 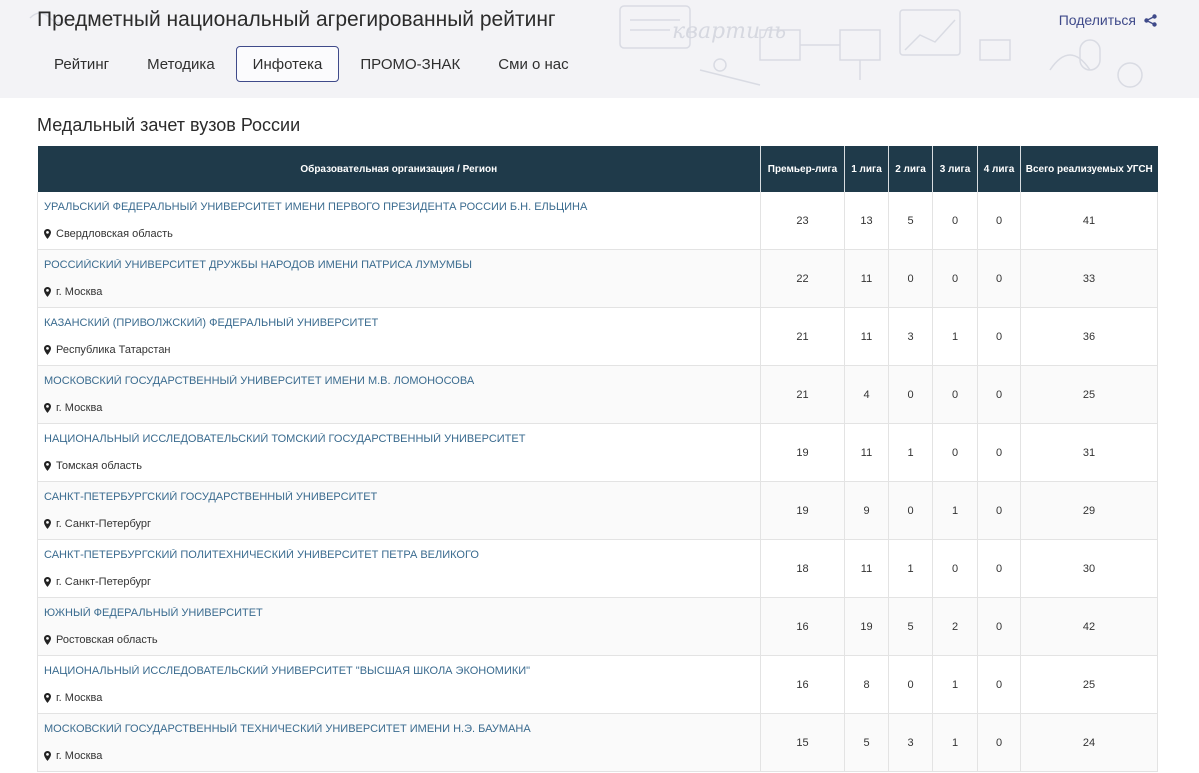 I want to click on total-ugsn-cell: 31, so click(x=1089, y=452).